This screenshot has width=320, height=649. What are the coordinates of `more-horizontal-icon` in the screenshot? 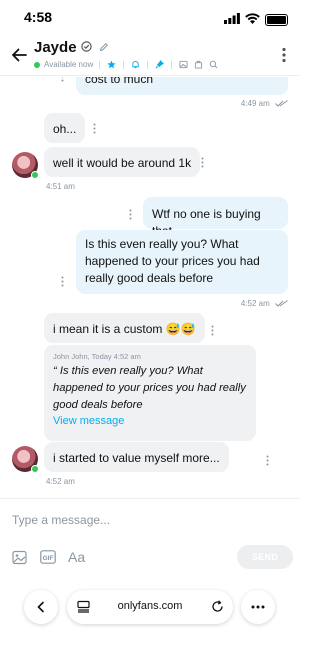 It's located at (258, 607).